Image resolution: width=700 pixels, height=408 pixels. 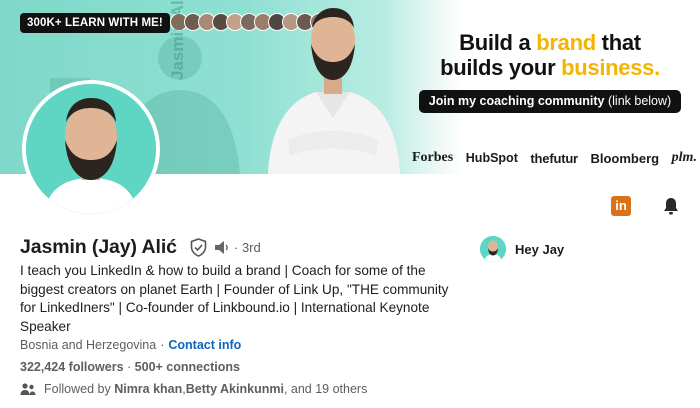 What do you see at coordinates (88, 345) in the screenshot?
I see `location-text: Bosnia and Herzegovina` at bounding box center [88, 345].